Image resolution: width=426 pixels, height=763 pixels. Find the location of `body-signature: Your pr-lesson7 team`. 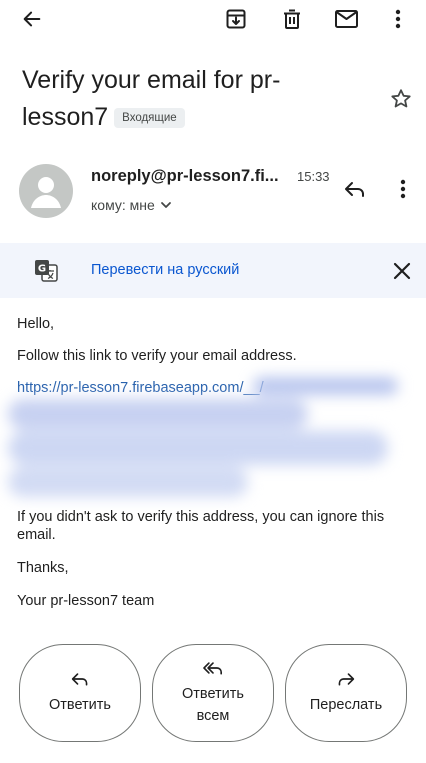

body-signature: Your pr-lesson7 team is located at coordinates (86, 601).